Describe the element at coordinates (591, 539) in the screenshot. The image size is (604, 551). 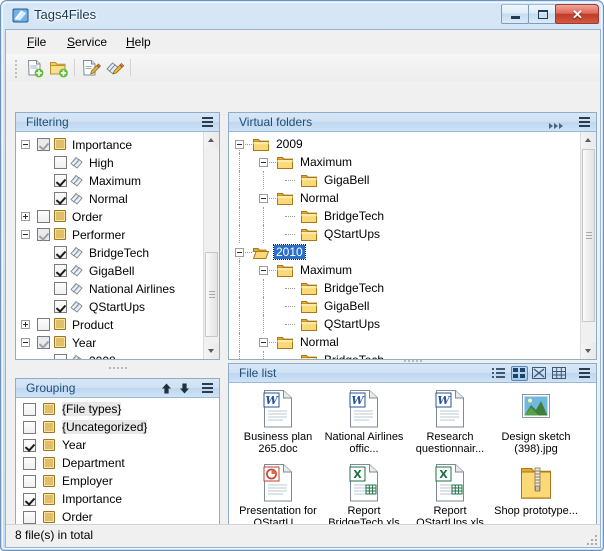
I see `resize-grip` at that location.